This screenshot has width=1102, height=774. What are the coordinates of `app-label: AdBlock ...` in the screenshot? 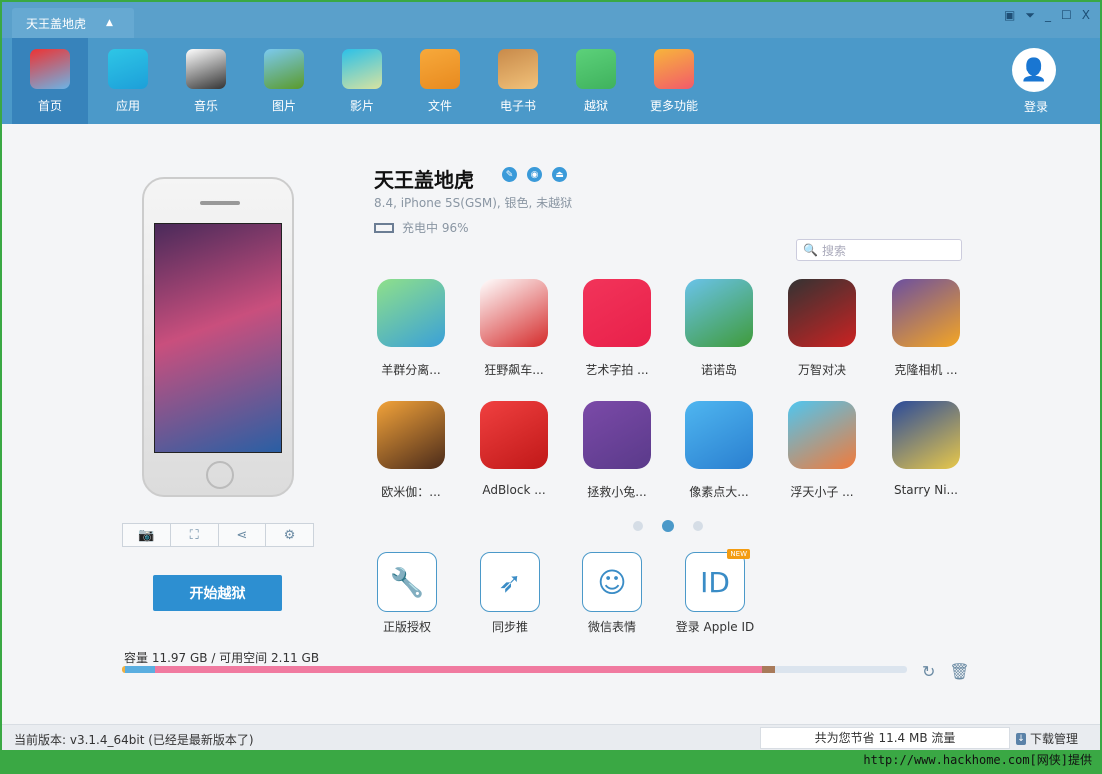 It's located at (514, 490).